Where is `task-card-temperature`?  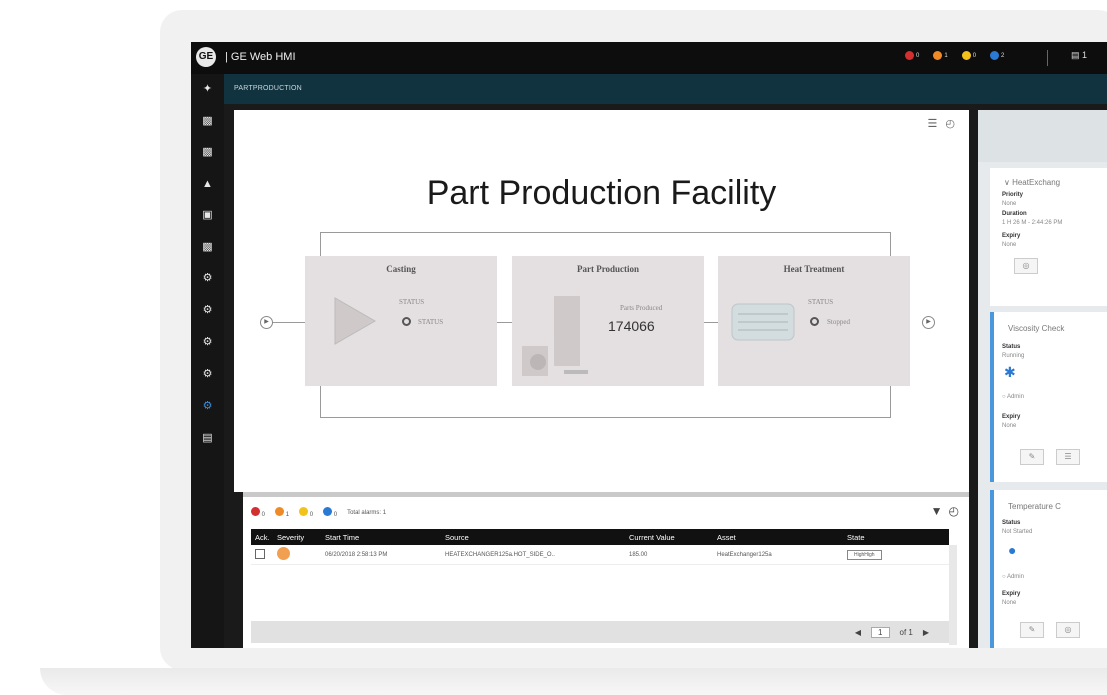
task-card-temperature is located at coordinates (1050, 569).